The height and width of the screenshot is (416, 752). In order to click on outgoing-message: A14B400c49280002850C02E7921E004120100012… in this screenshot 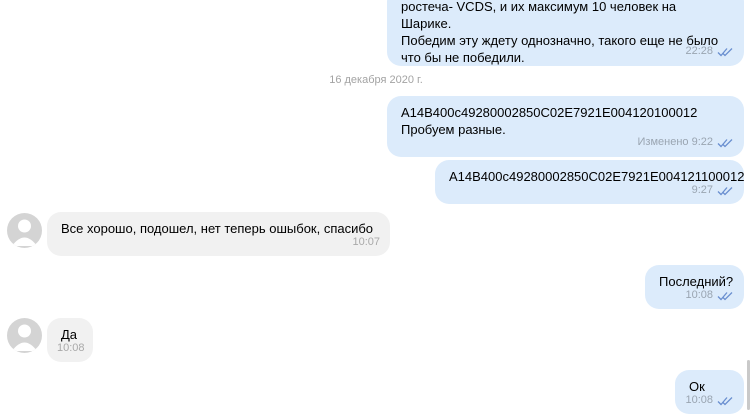, I will do `click(565, 126)`.